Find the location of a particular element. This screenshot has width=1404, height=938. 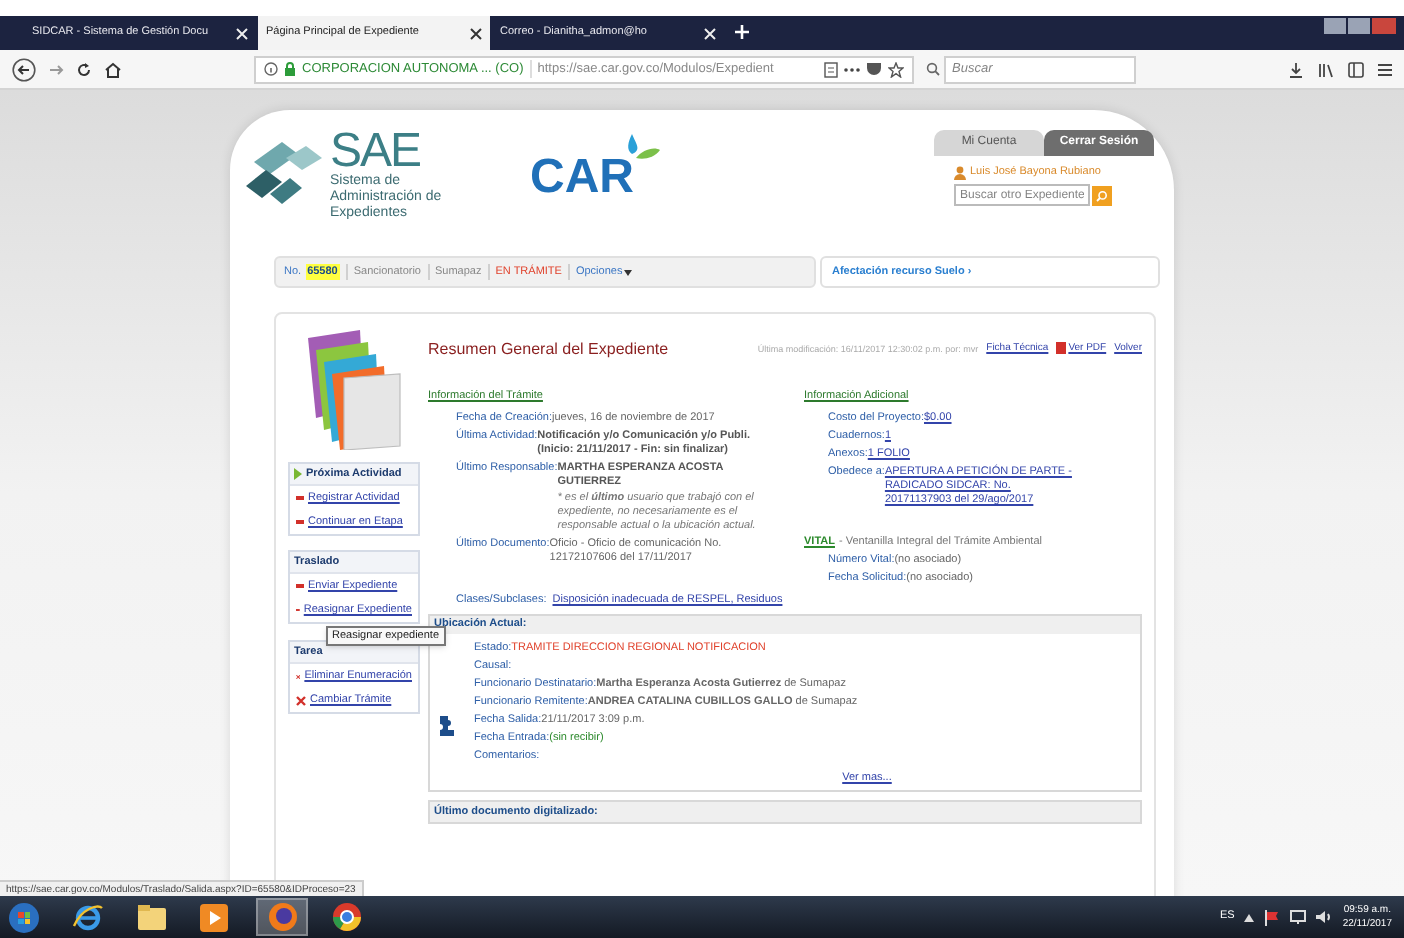

start-button is located at coordinates (24, 917).